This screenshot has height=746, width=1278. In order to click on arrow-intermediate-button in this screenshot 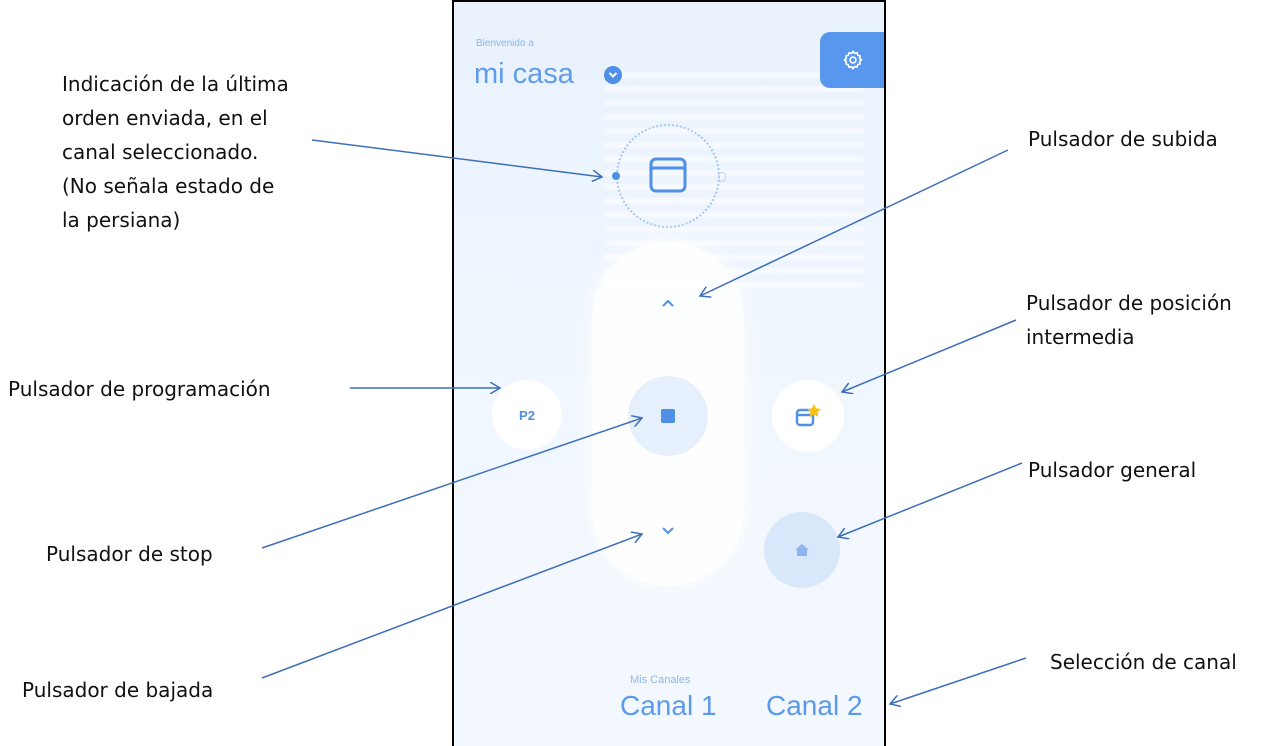, I will do `click(929, 355)`.